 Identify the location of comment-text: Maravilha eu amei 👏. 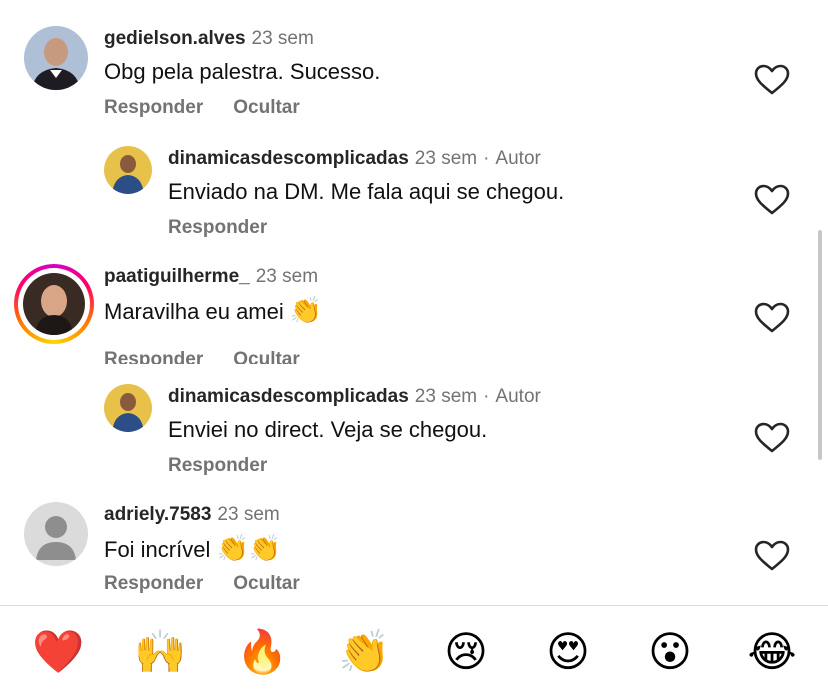
(213, 311).